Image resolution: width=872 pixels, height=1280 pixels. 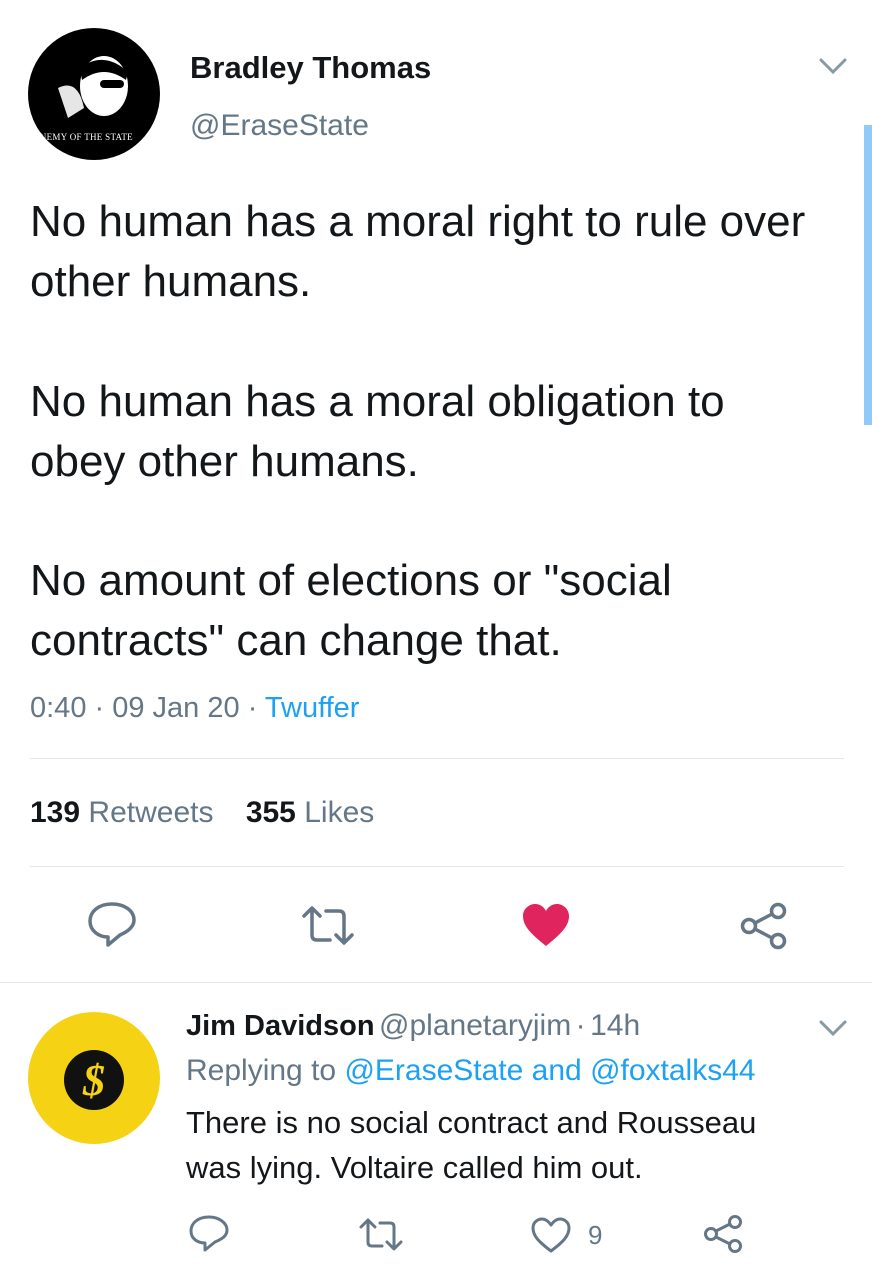 I want to click on retweets-stat: 139 Retweets, so click(x=126, y=812).